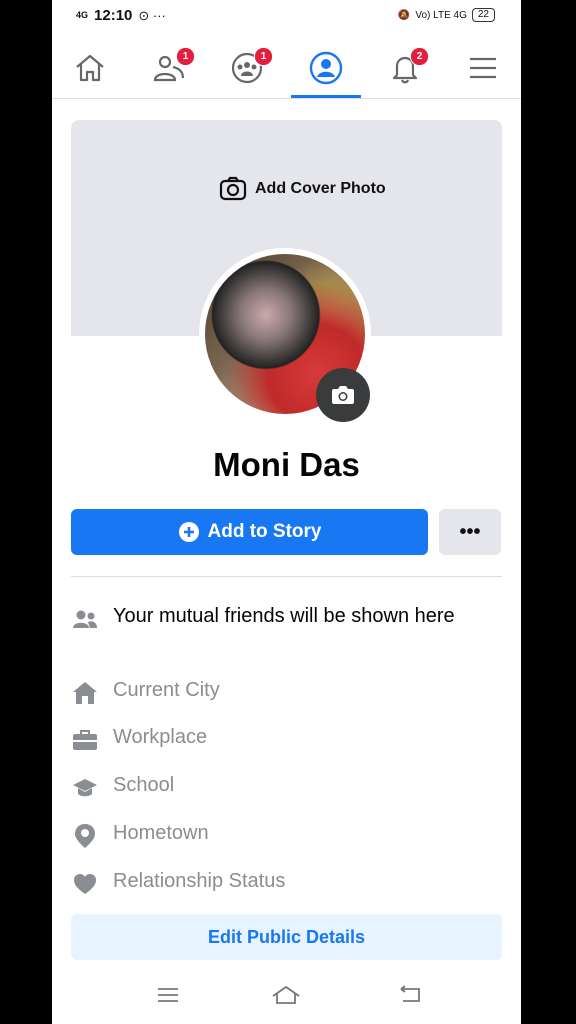 The image size is (576, 1024). What do you see at coordinates (199, 881) in the screenshot?
I see `relationship-label: Relationship Status` at bounding box center [199, 881].